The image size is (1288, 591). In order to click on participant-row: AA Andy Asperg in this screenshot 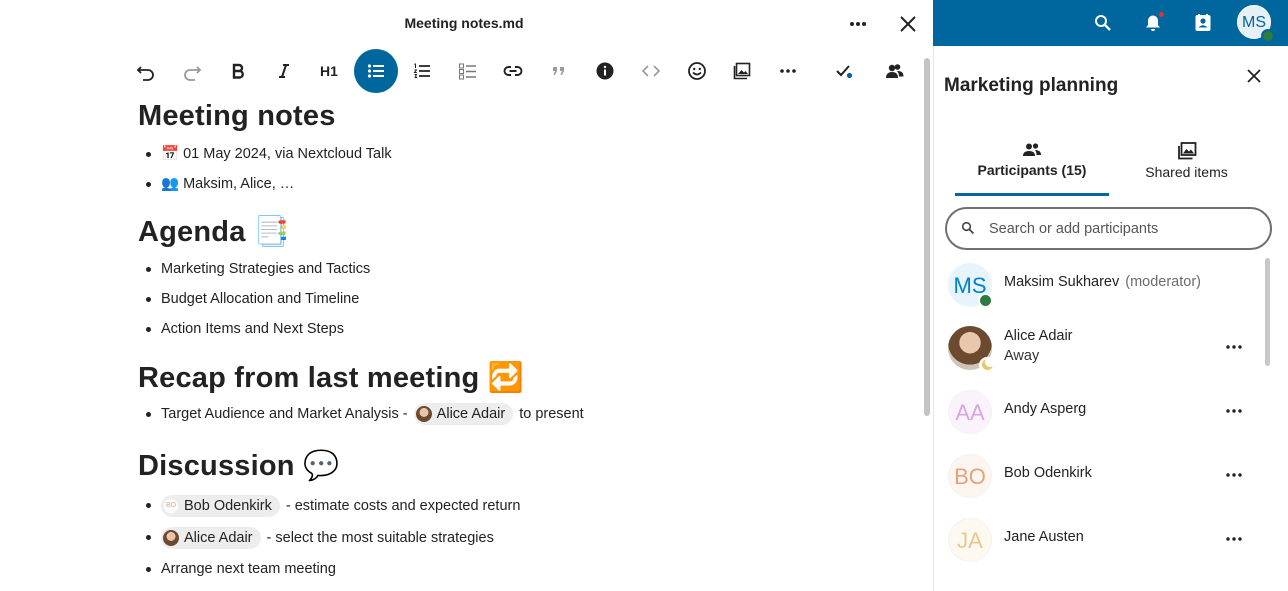, I will do `click(1105, 411)`.